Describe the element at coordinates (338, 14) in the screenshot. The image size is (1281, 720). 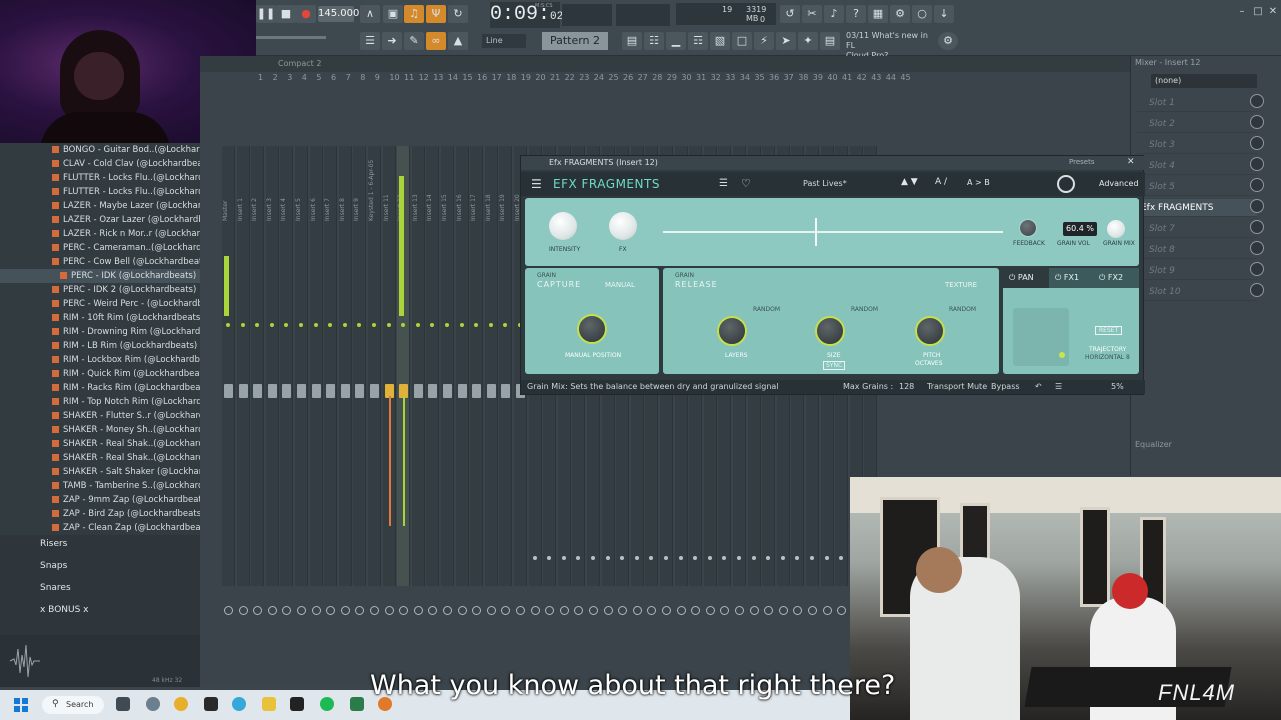
I see `tempo-display: 145.000` at that location.